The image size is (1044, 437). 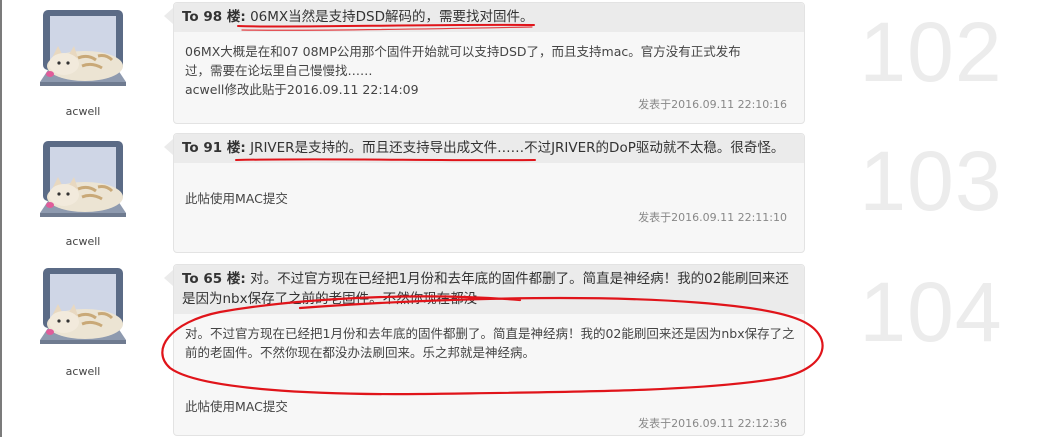 What do you see at coordinates (392, 17) in the screenshot?
I see `reply-quote: 06MX当然是支持DSD解码的，需要找对固件。` at bounding box center [392, 17].